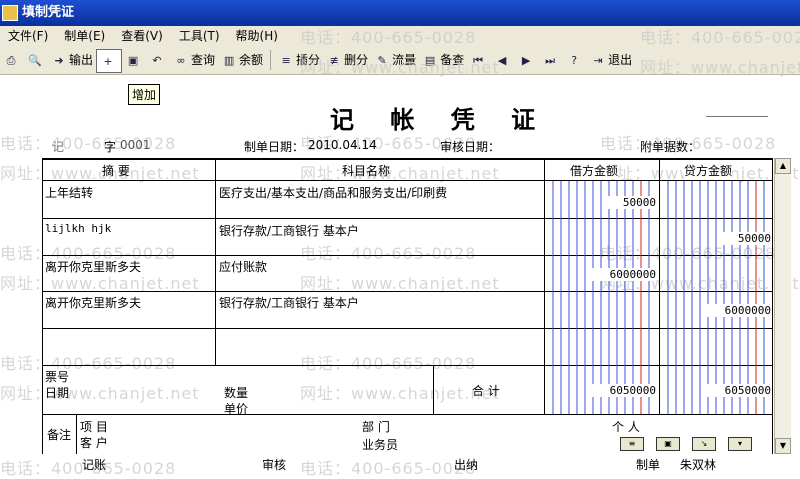 Image resolution: width=800 pixels, height=479 pixels. Describe the element at coordinates (257, 36) in the screenshot. I see `menu-help: 帮助(H)` at that location.